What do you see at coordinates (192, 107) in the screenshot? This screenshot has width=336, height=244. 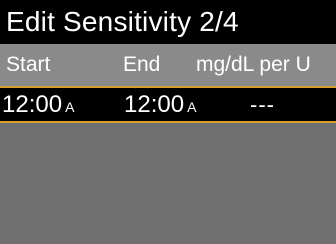 I see `end-ampm-indicator: A` at bounding box center [192, 107].